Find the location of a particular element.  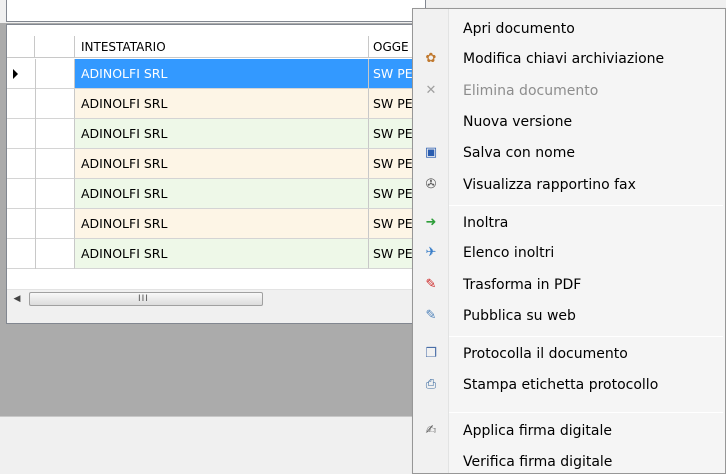

menu-item-elimina-documento: ✕ Elimina documento is located at coordinates (569, 91).